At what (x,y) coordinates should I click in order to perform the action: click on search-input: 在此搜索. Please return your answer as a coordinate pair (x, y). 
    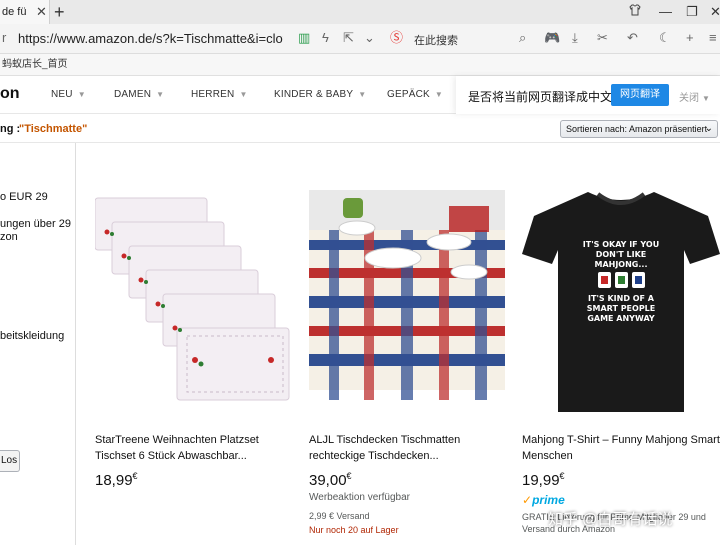
    Looking at the image, I should click on (436, 40).